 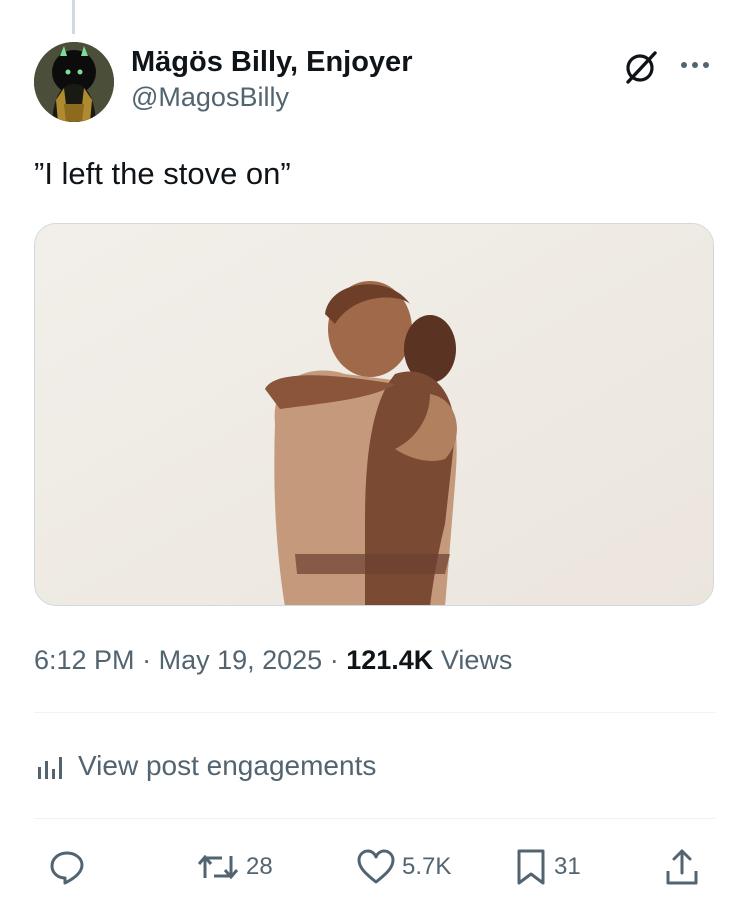 I want to click on thread-connector-line, so click(x=73, y=17).